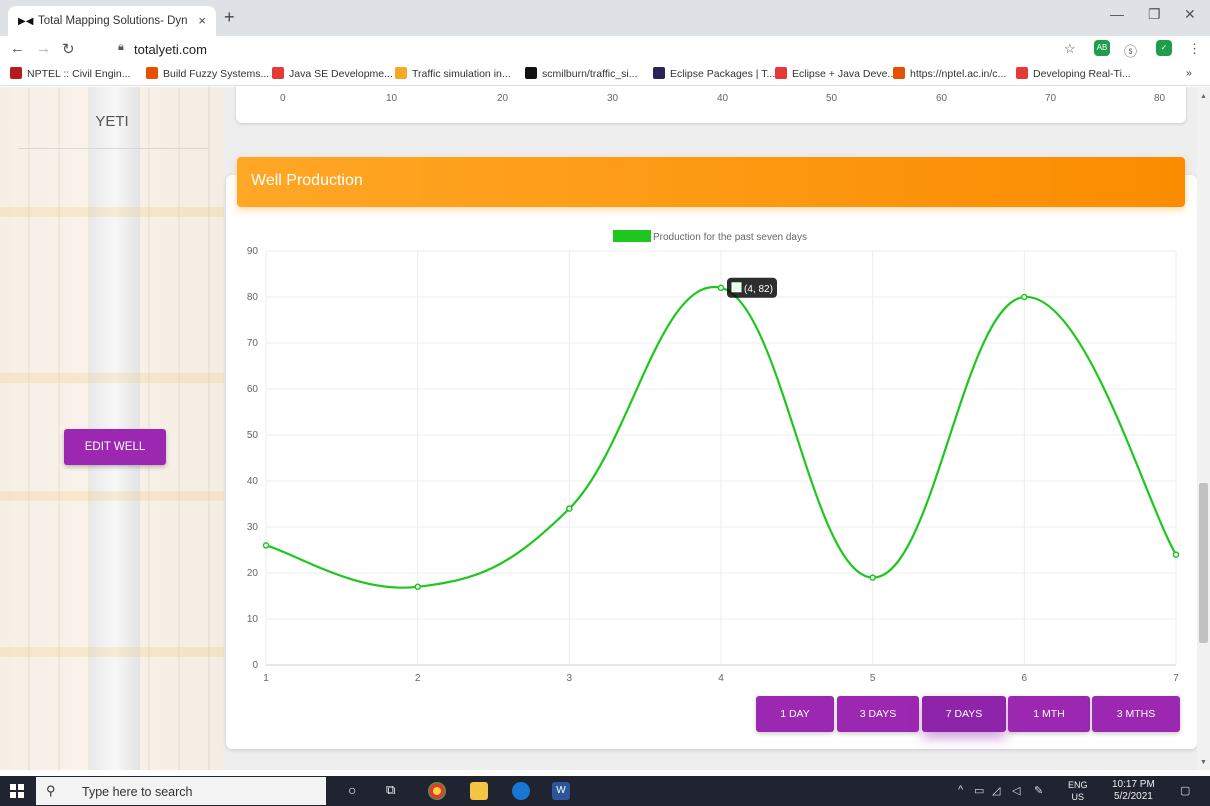 The width and height of the screenshot is (1210, 806). What do you see at coordinates (1133, 784) in the screenshot?
I see `clock-time: 10:17 PM` at bounding box center [1133, 784].